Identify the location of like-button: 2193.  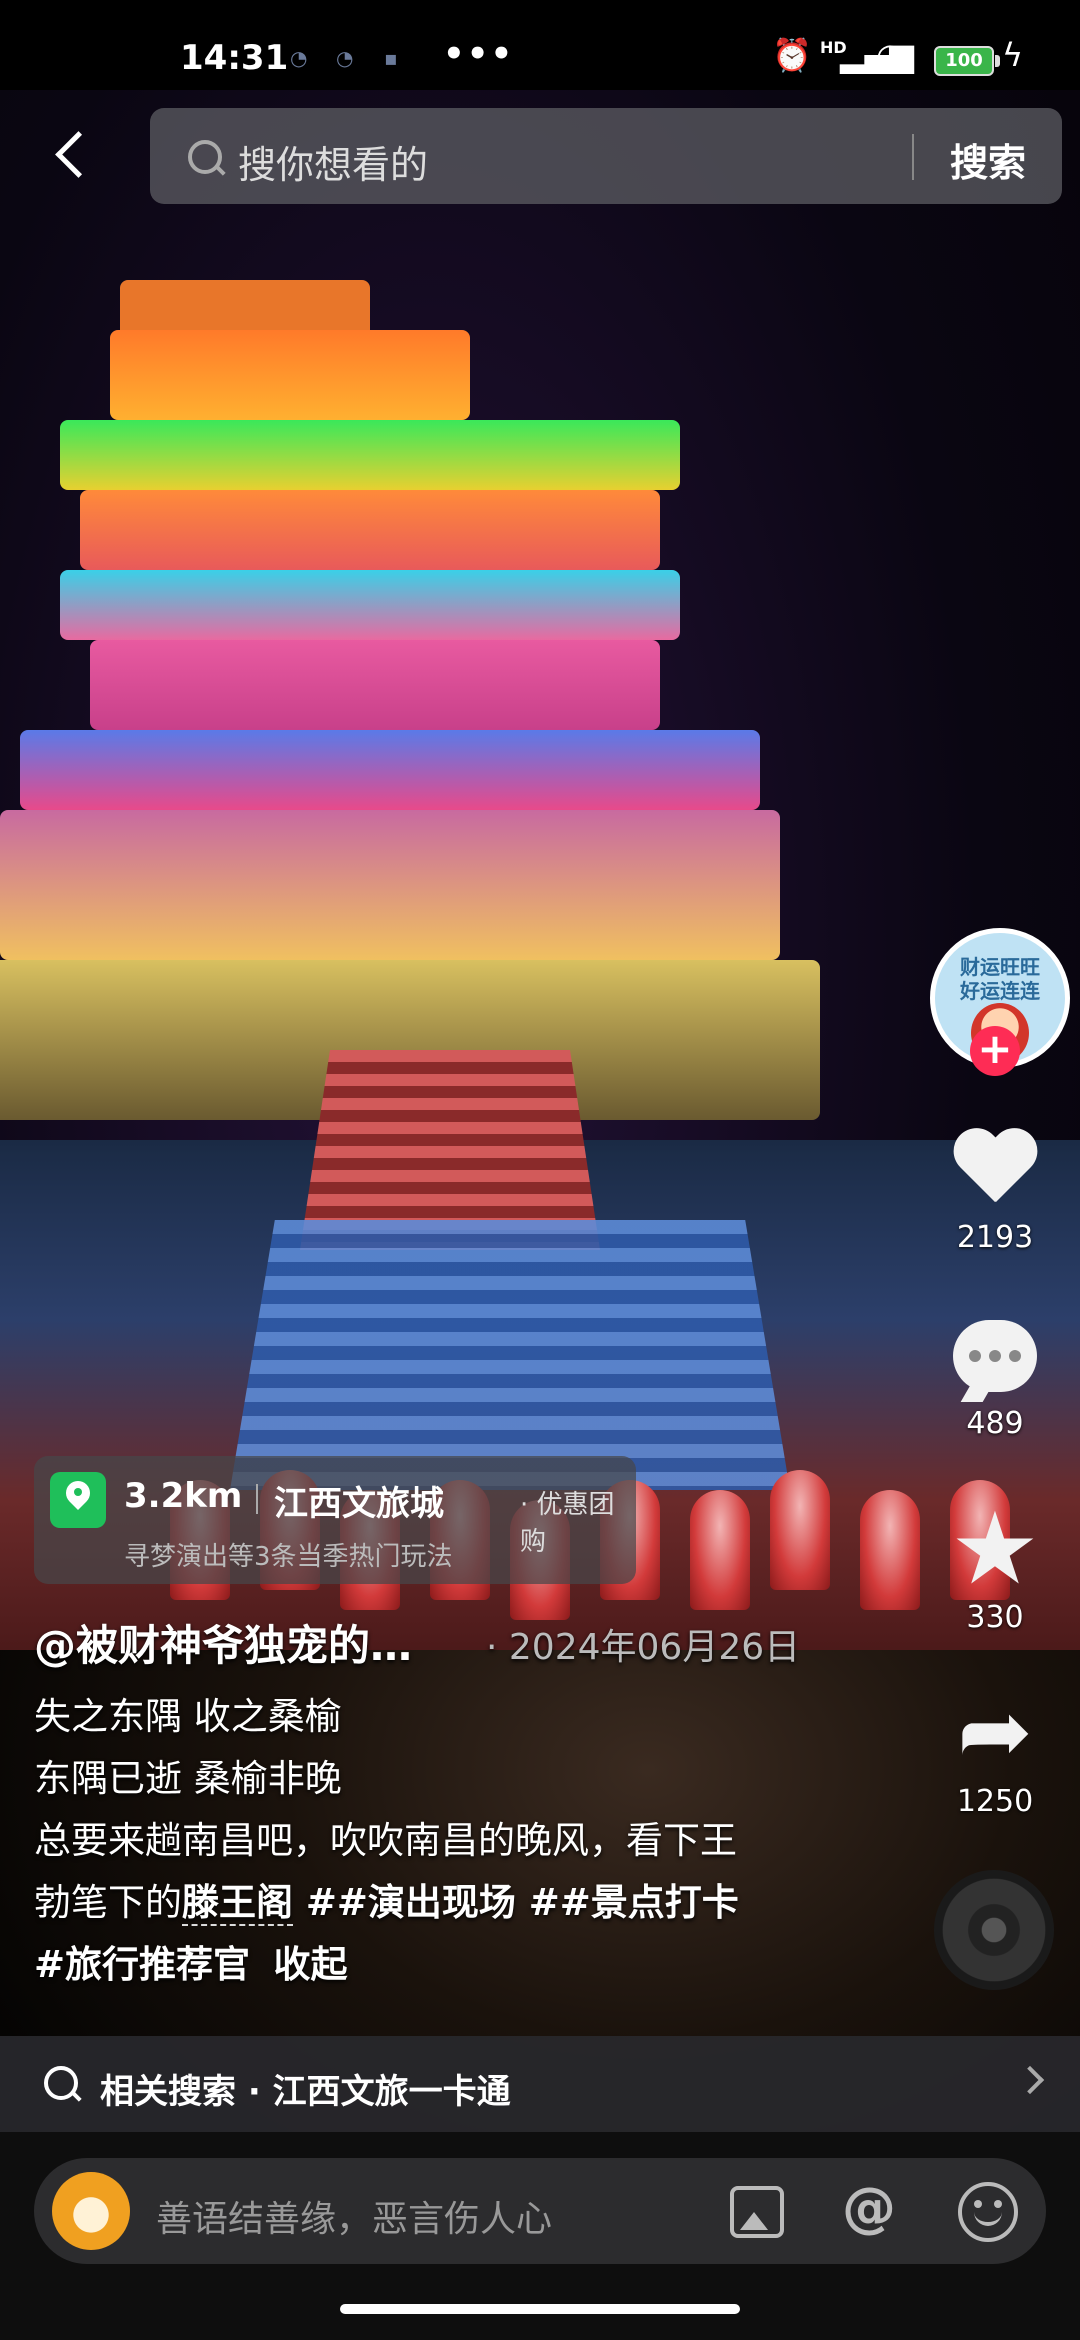
(995, 1192).